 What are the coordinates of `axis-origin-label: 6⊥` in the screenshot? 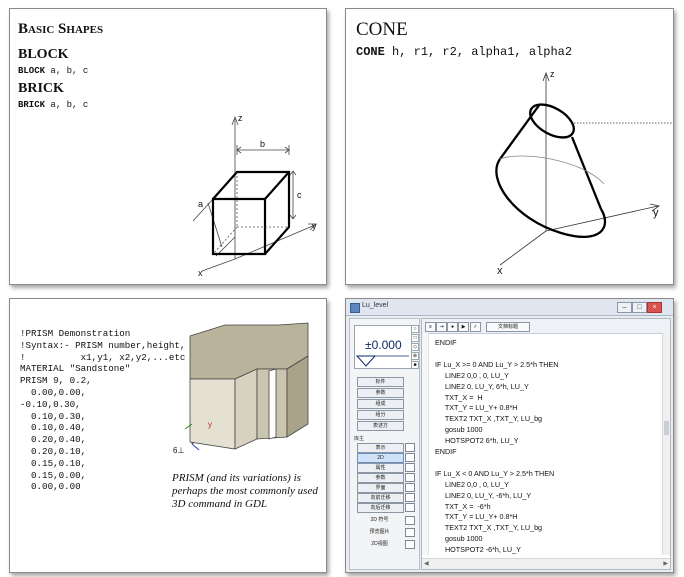 It's located at (179, 450).